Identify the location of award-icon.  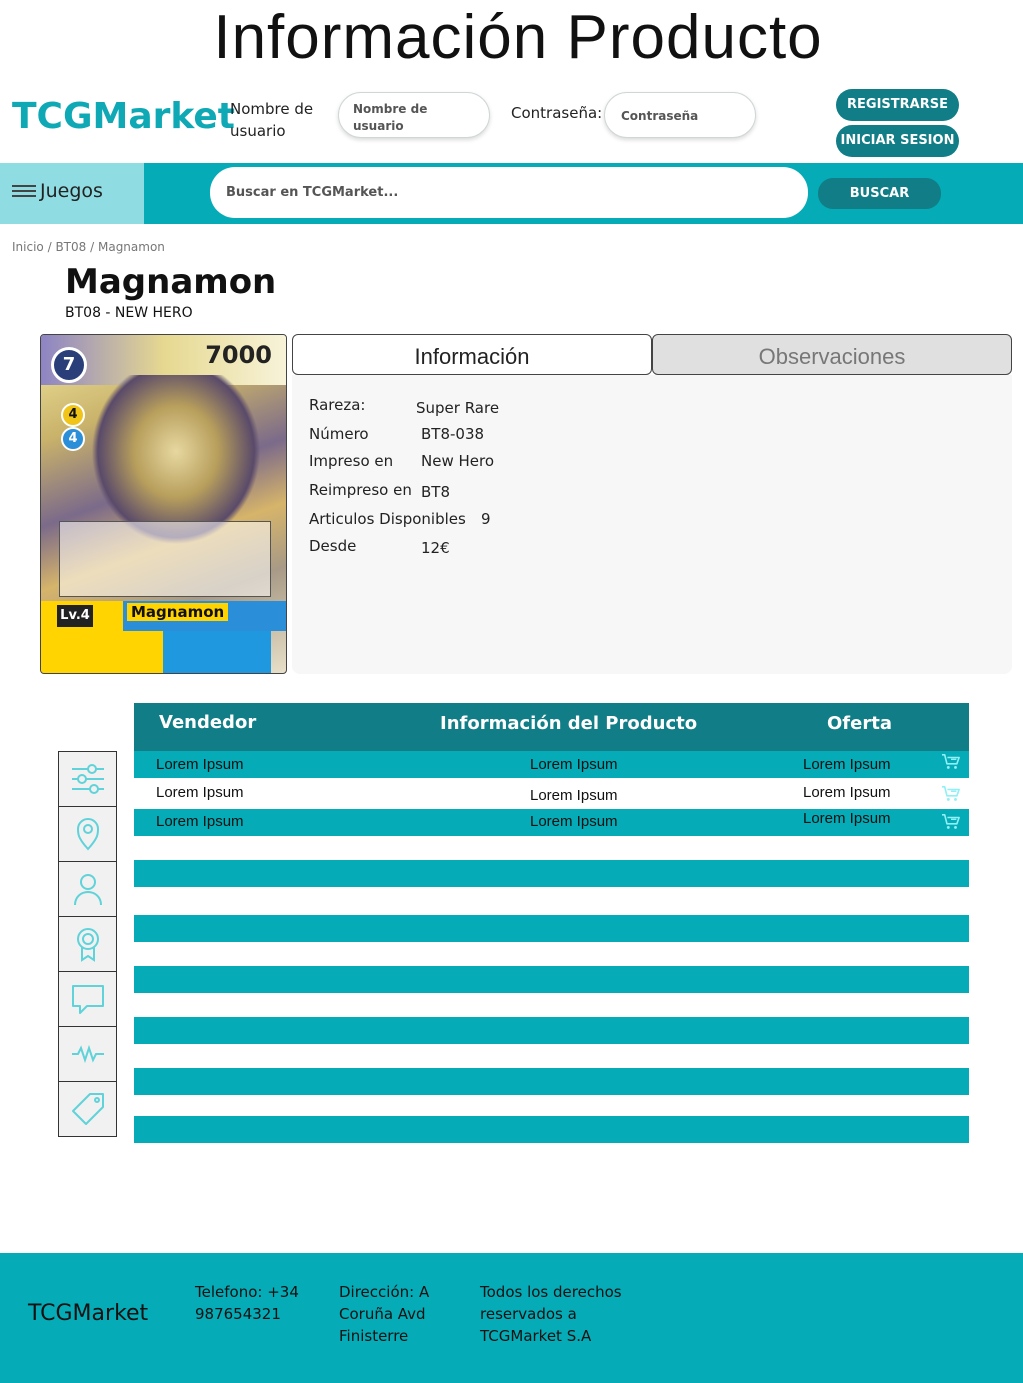
(87, 944).